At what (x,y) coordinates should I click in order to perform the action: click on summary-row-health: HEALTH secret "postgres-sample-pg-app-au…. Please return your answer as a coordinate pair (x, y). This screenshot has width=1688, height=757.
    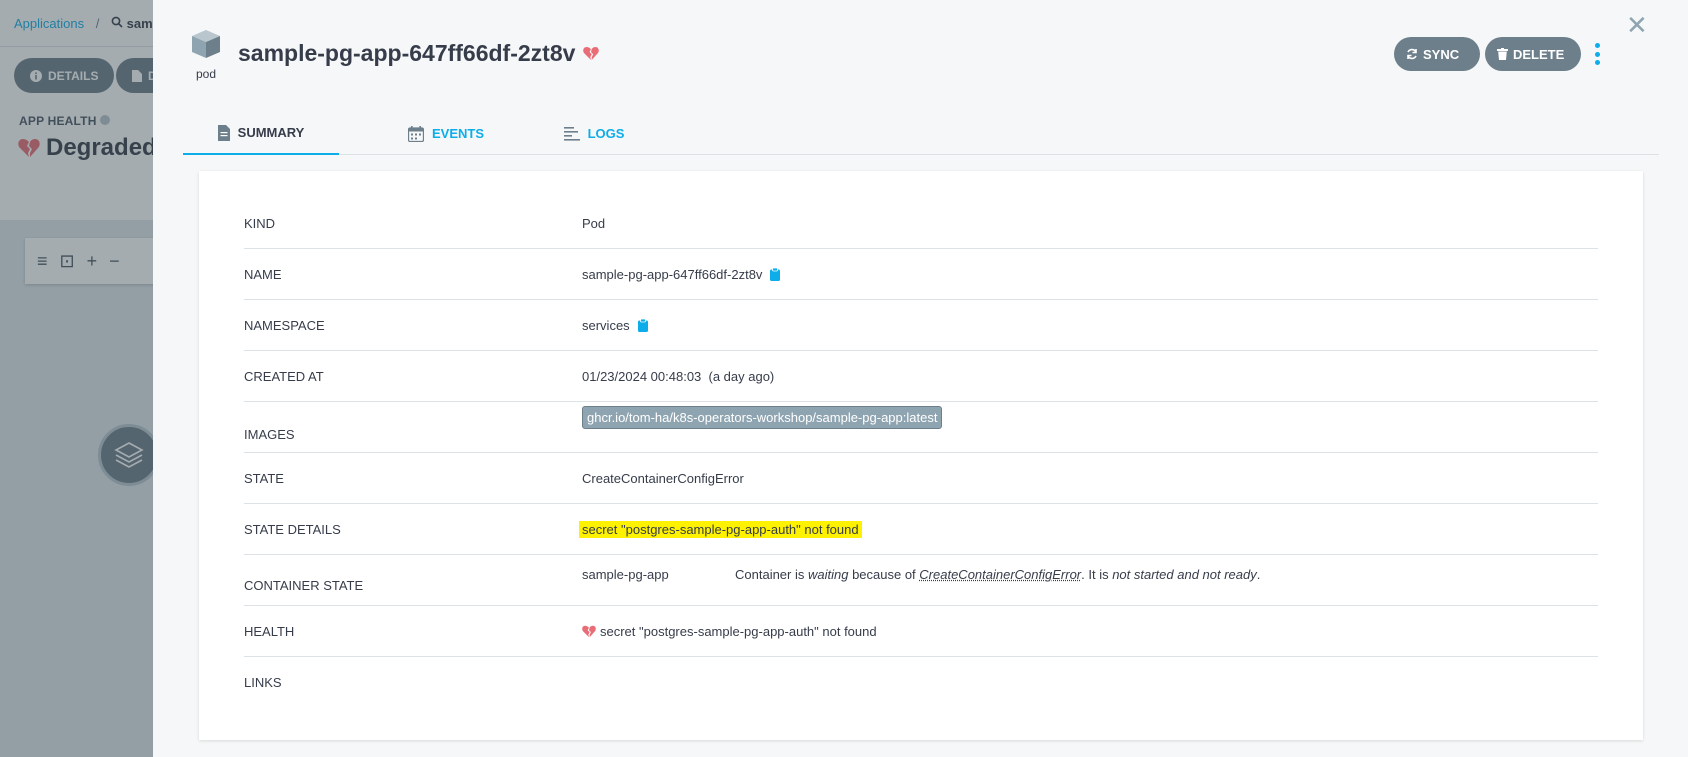
    Looking at the image, I should click on (921, 631).